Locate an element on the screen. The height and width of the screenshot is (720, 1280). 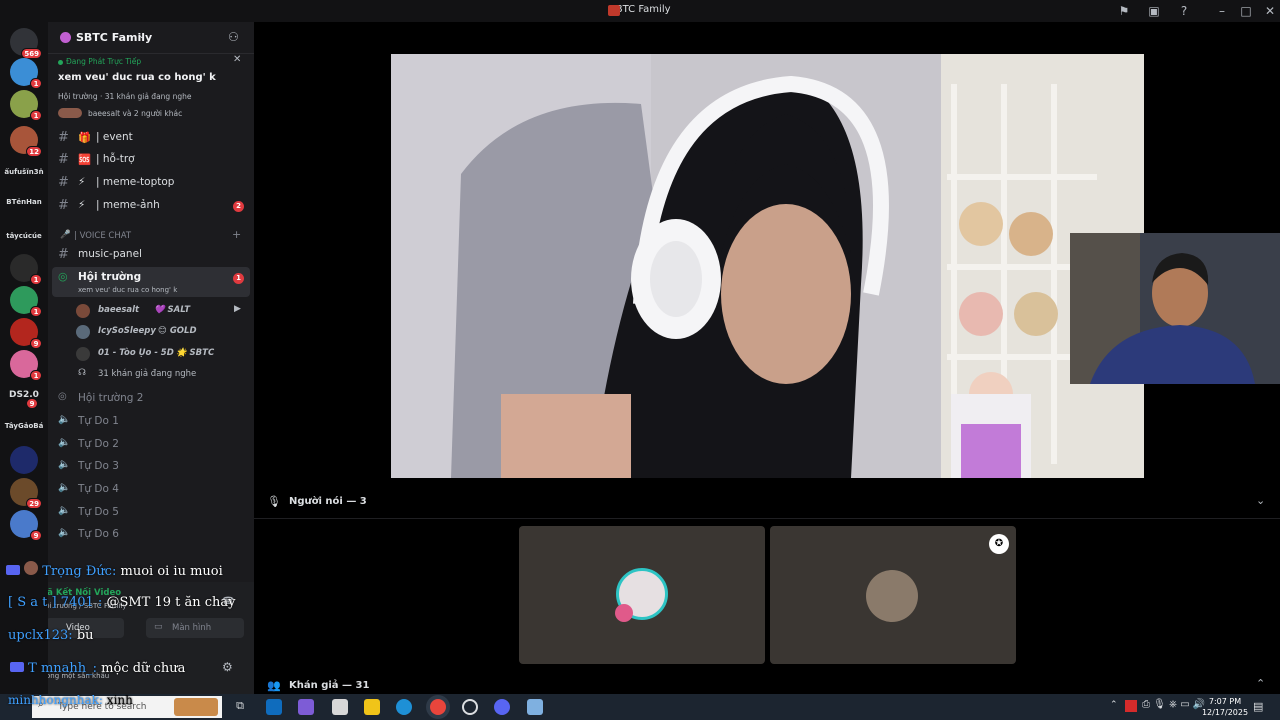
server-name-text: tâycúcúe is located at coordinates (24, 236).